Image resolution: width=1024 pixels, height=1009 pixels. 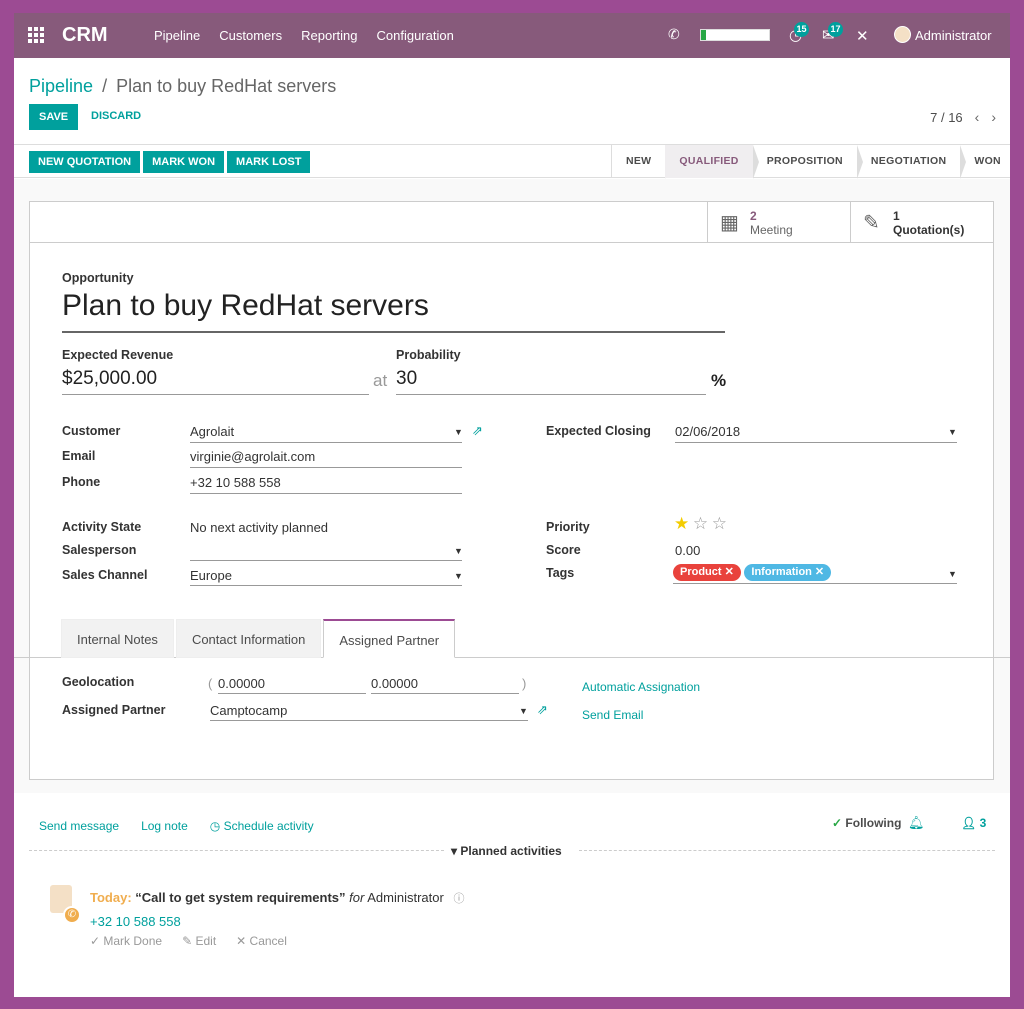 What do you see at coordinates (61, 86) in the screenshot?
I see `breadcrumb-pipeline: Pipeline` at bounding box center [61, 86].